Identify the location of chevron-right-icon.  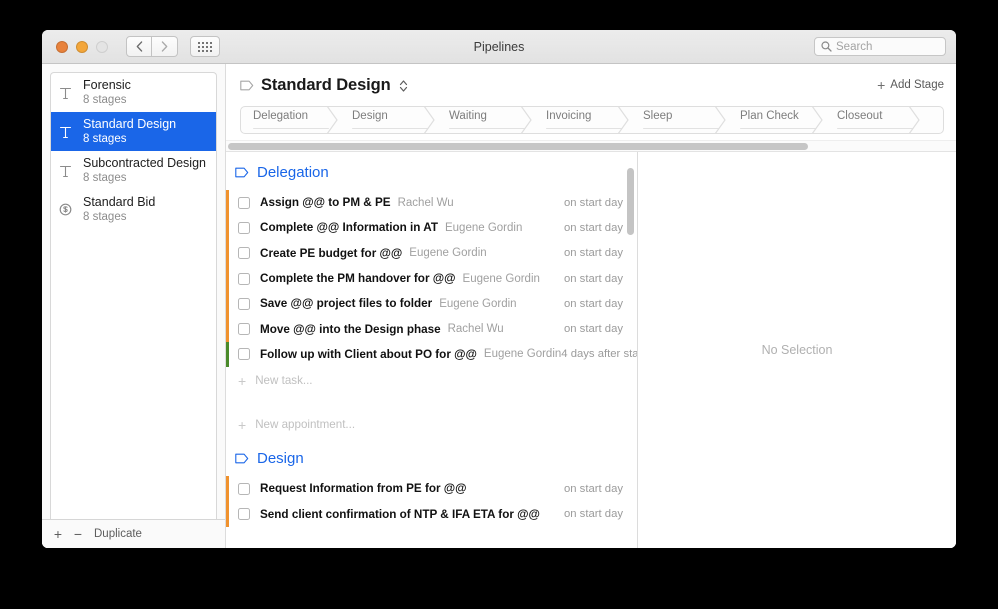
(164, 46).